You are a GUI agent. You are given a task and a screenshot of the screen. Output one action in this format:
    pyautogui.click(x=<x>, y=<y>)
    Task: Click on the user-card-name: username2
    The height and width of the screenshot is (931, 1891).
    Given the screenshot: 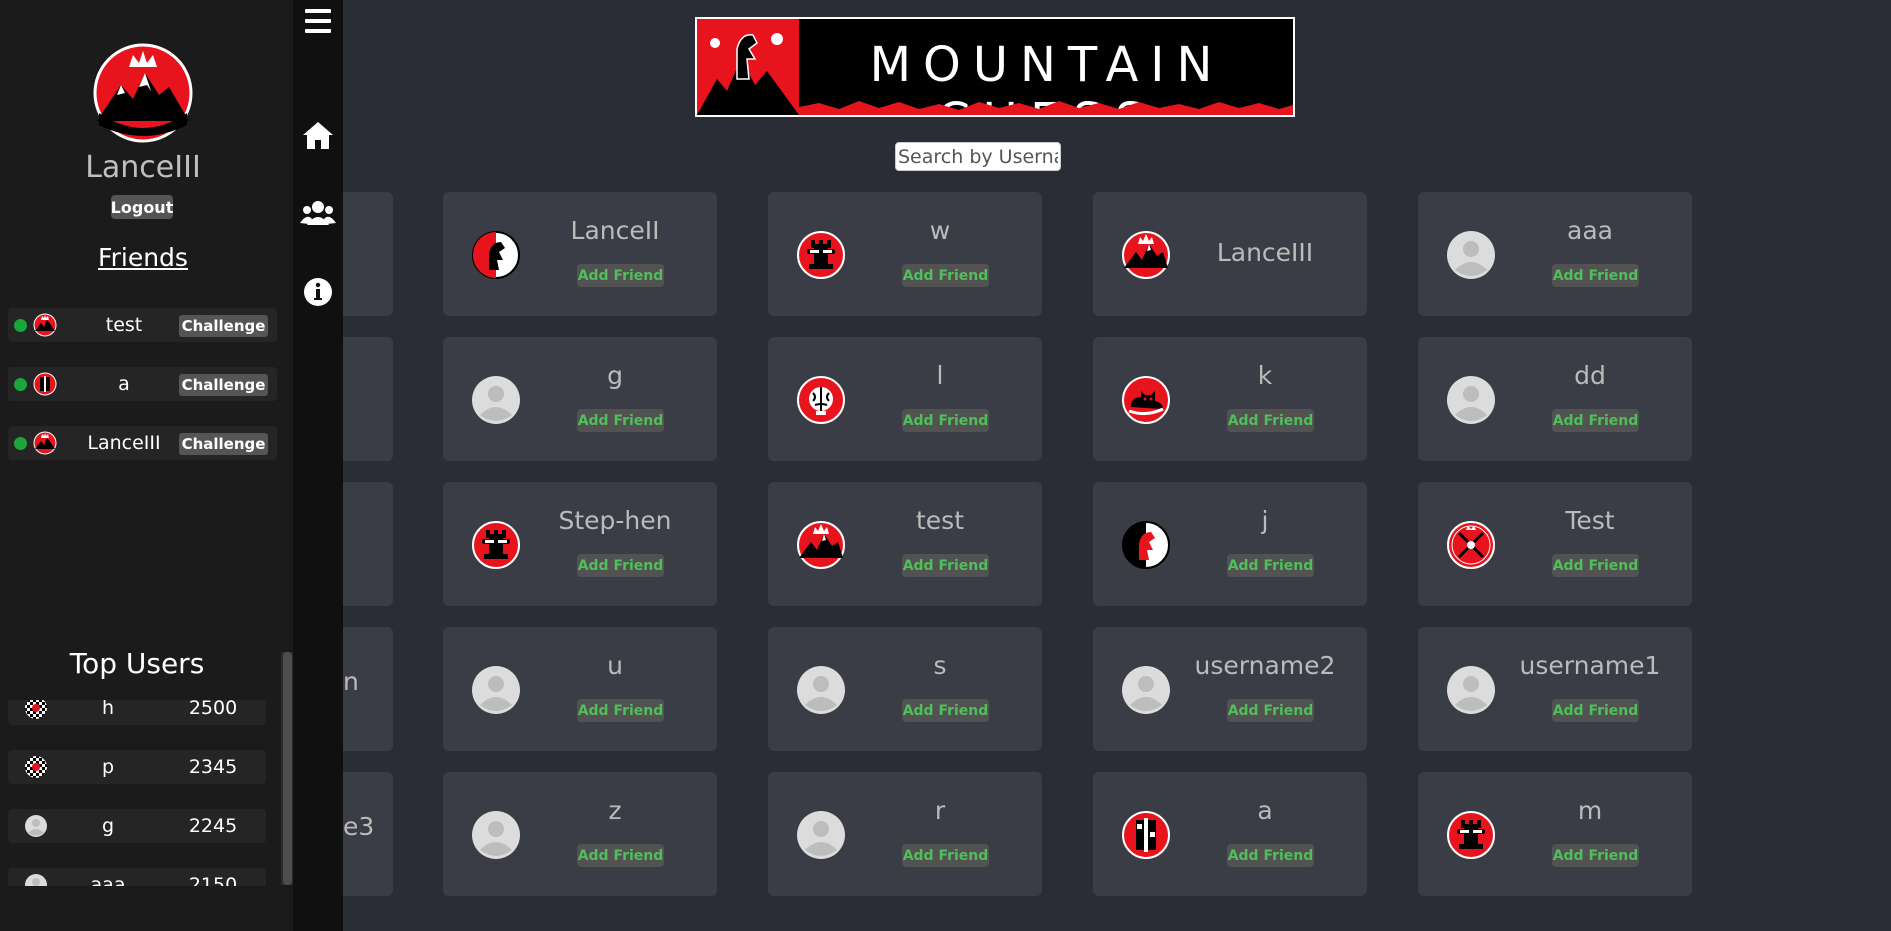 What is the action you would take?
    pyautogui.click(x=1265, y=665)
    